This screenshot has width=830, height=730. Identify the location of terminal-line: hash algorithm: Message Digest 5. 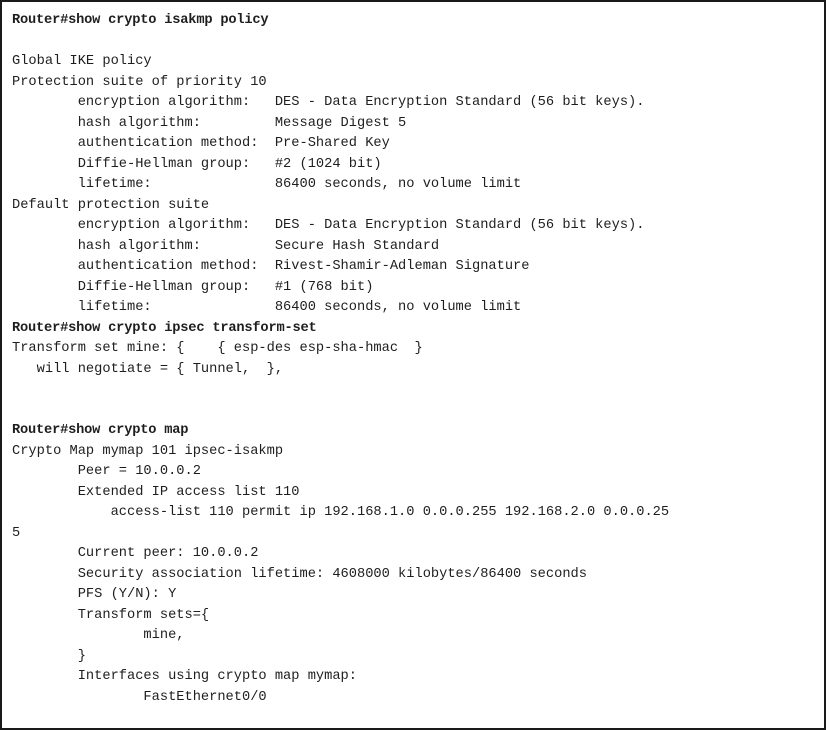
(209, 123).